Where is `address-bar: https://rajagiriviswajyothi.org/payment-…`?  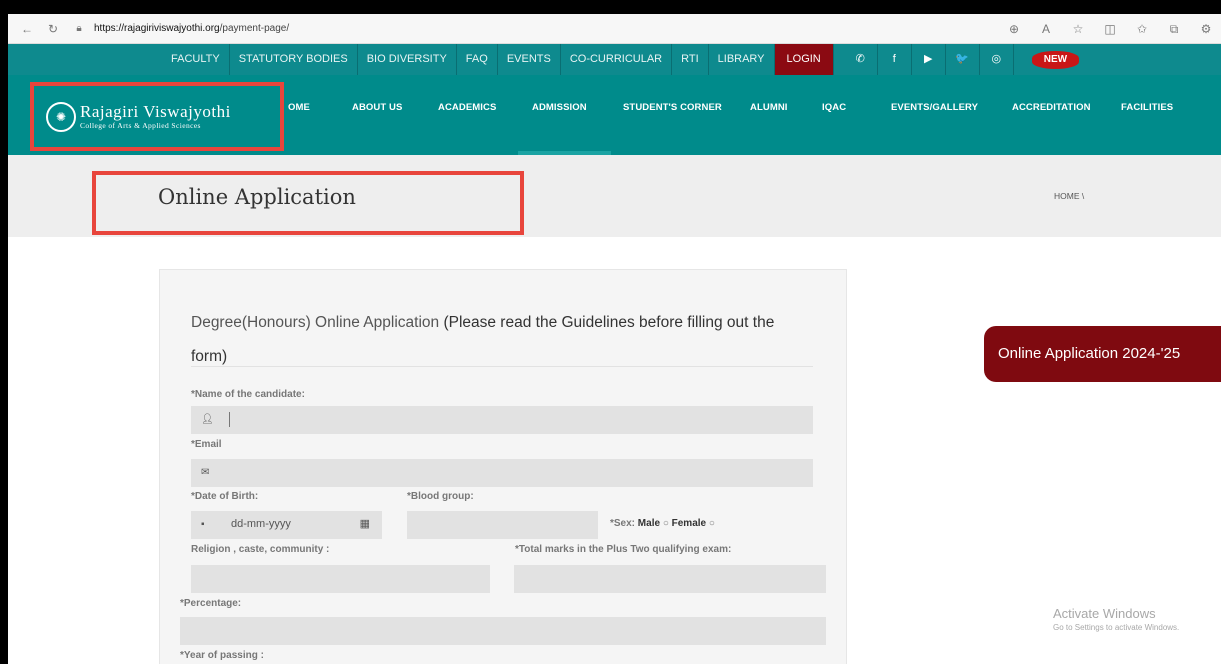
address-bar: https://rajagiriviswajyothi.org/payment-… is located at coordinates (191, 28).